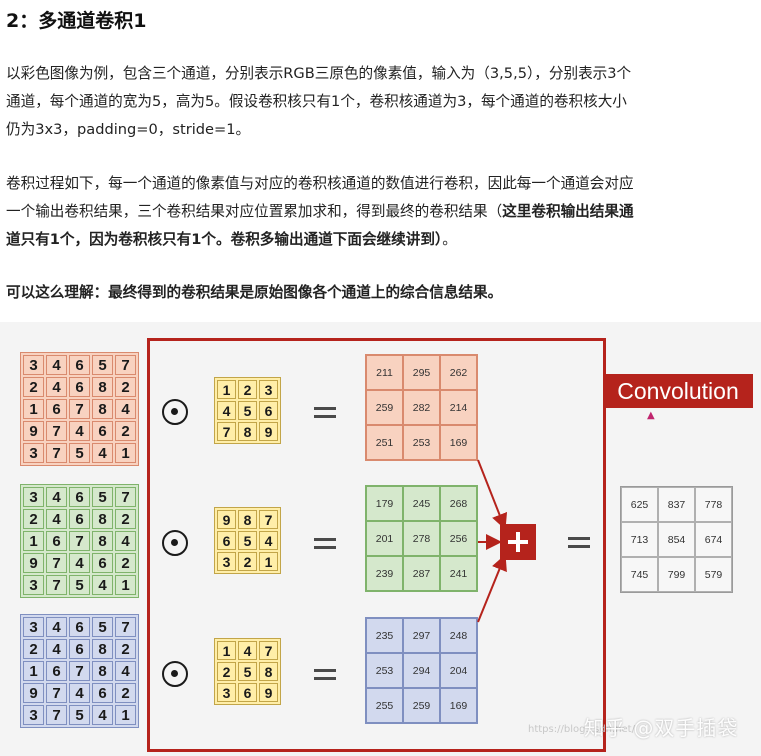  What do you see at coordinates (254, 211) in the screenshot?
I see `text-span: 一个输出卷积结果，三个卷积结果对应位置累加求和，得到最终的卷积结果（` at bounding box center [254, 211].